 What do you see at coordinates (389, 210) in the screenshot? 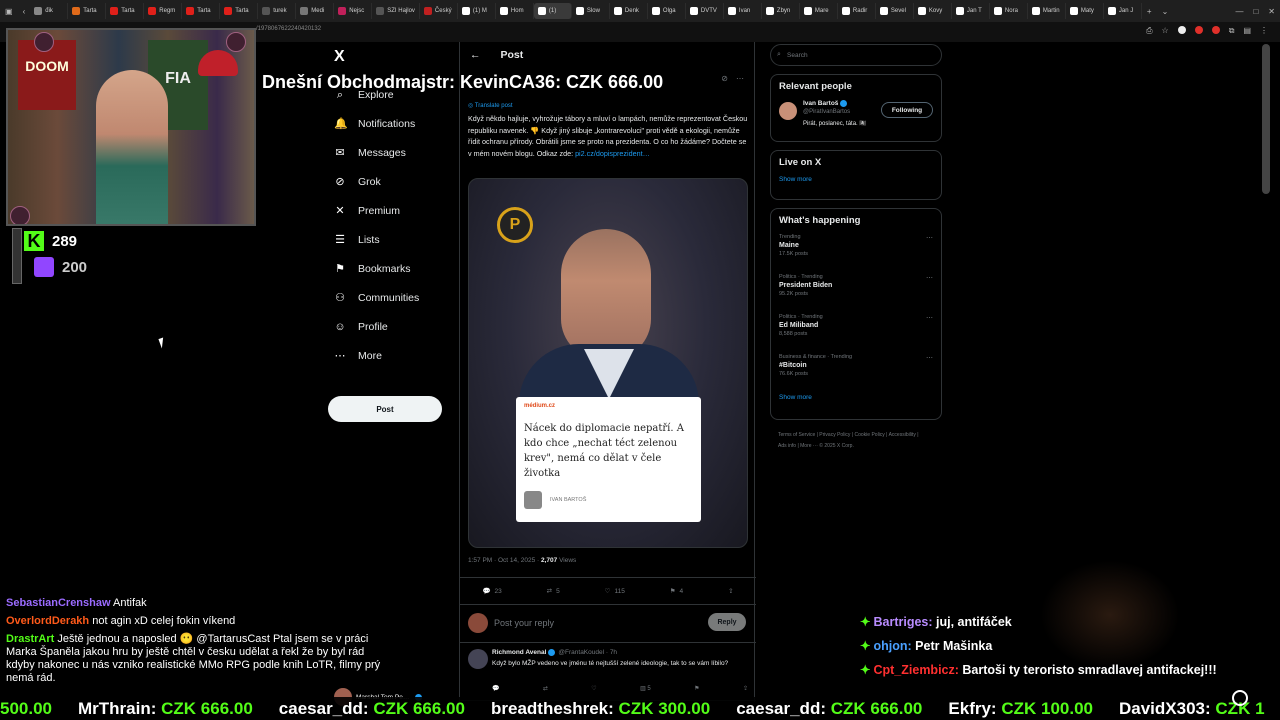
I see `nav-item-premium: ✕ Premium` at bounding box center [389, 210].